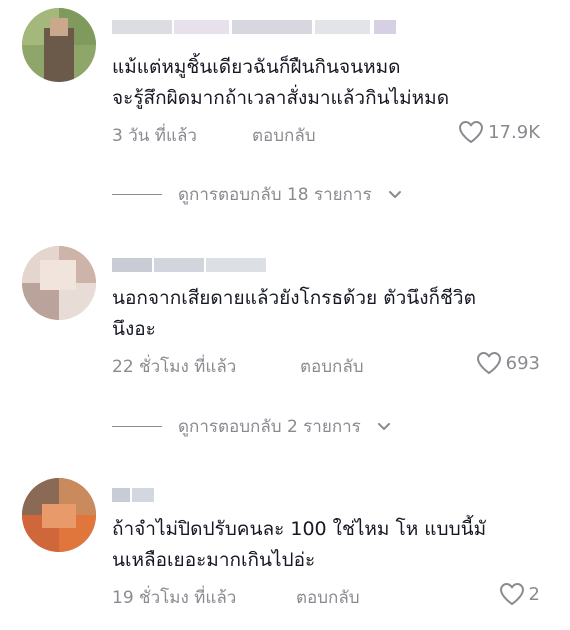 Image resolution: width=570 pixels, height=630 pixels. I want to click on like-count: 693, so click(522, 363).